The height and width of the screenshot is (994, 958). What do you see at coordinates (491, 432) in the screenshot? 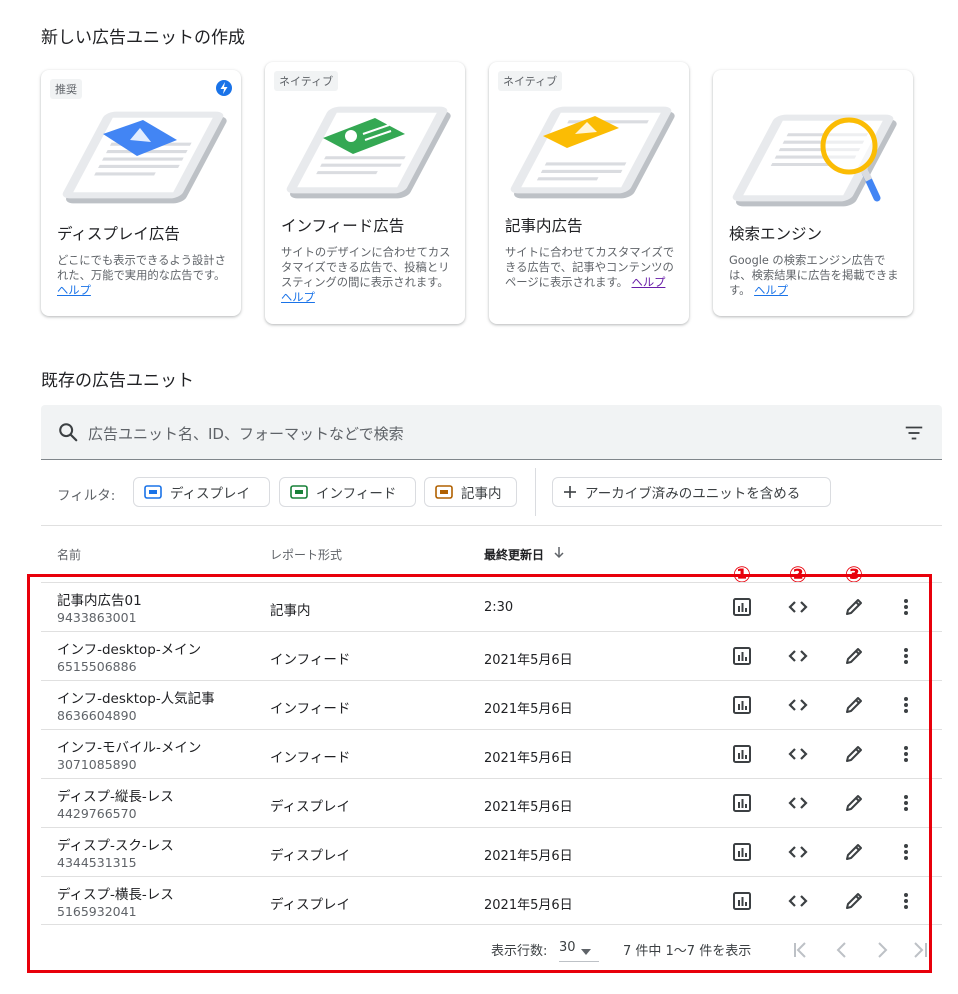
I see `search-bar: 広告ユニット名、ID、フォーマットなどで検索` at bounding box center [491, 432].